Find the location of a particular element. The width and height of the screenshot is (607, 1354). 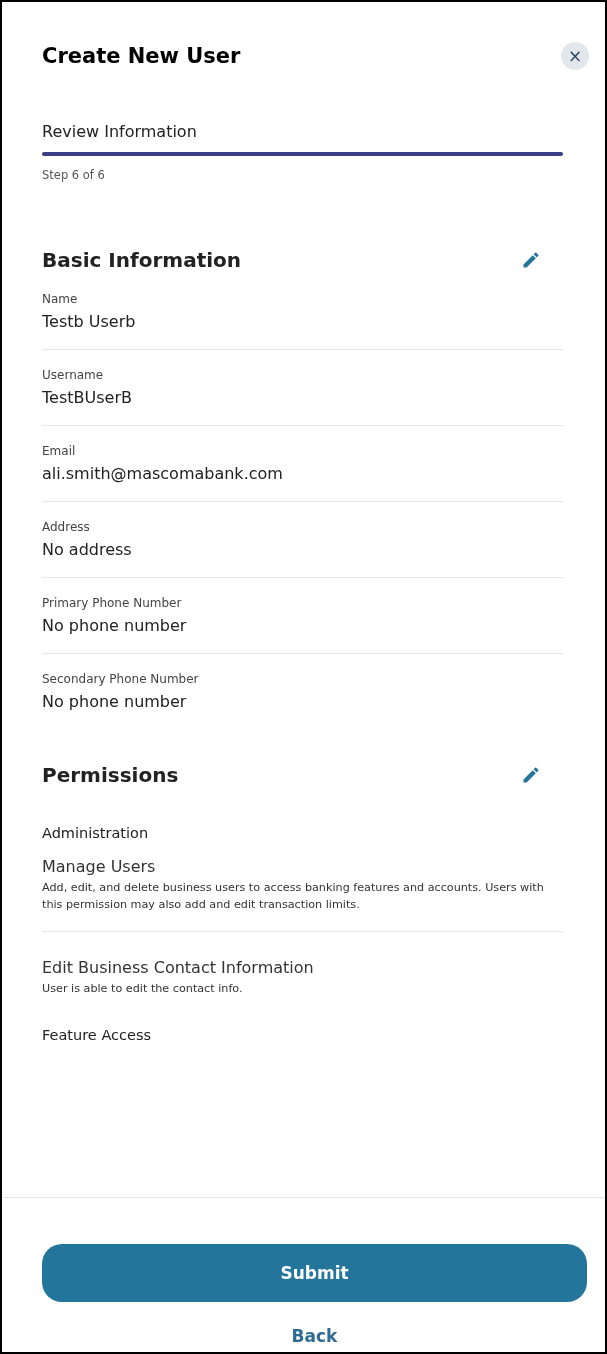

close-button: × is located at coordinates (575, 56).